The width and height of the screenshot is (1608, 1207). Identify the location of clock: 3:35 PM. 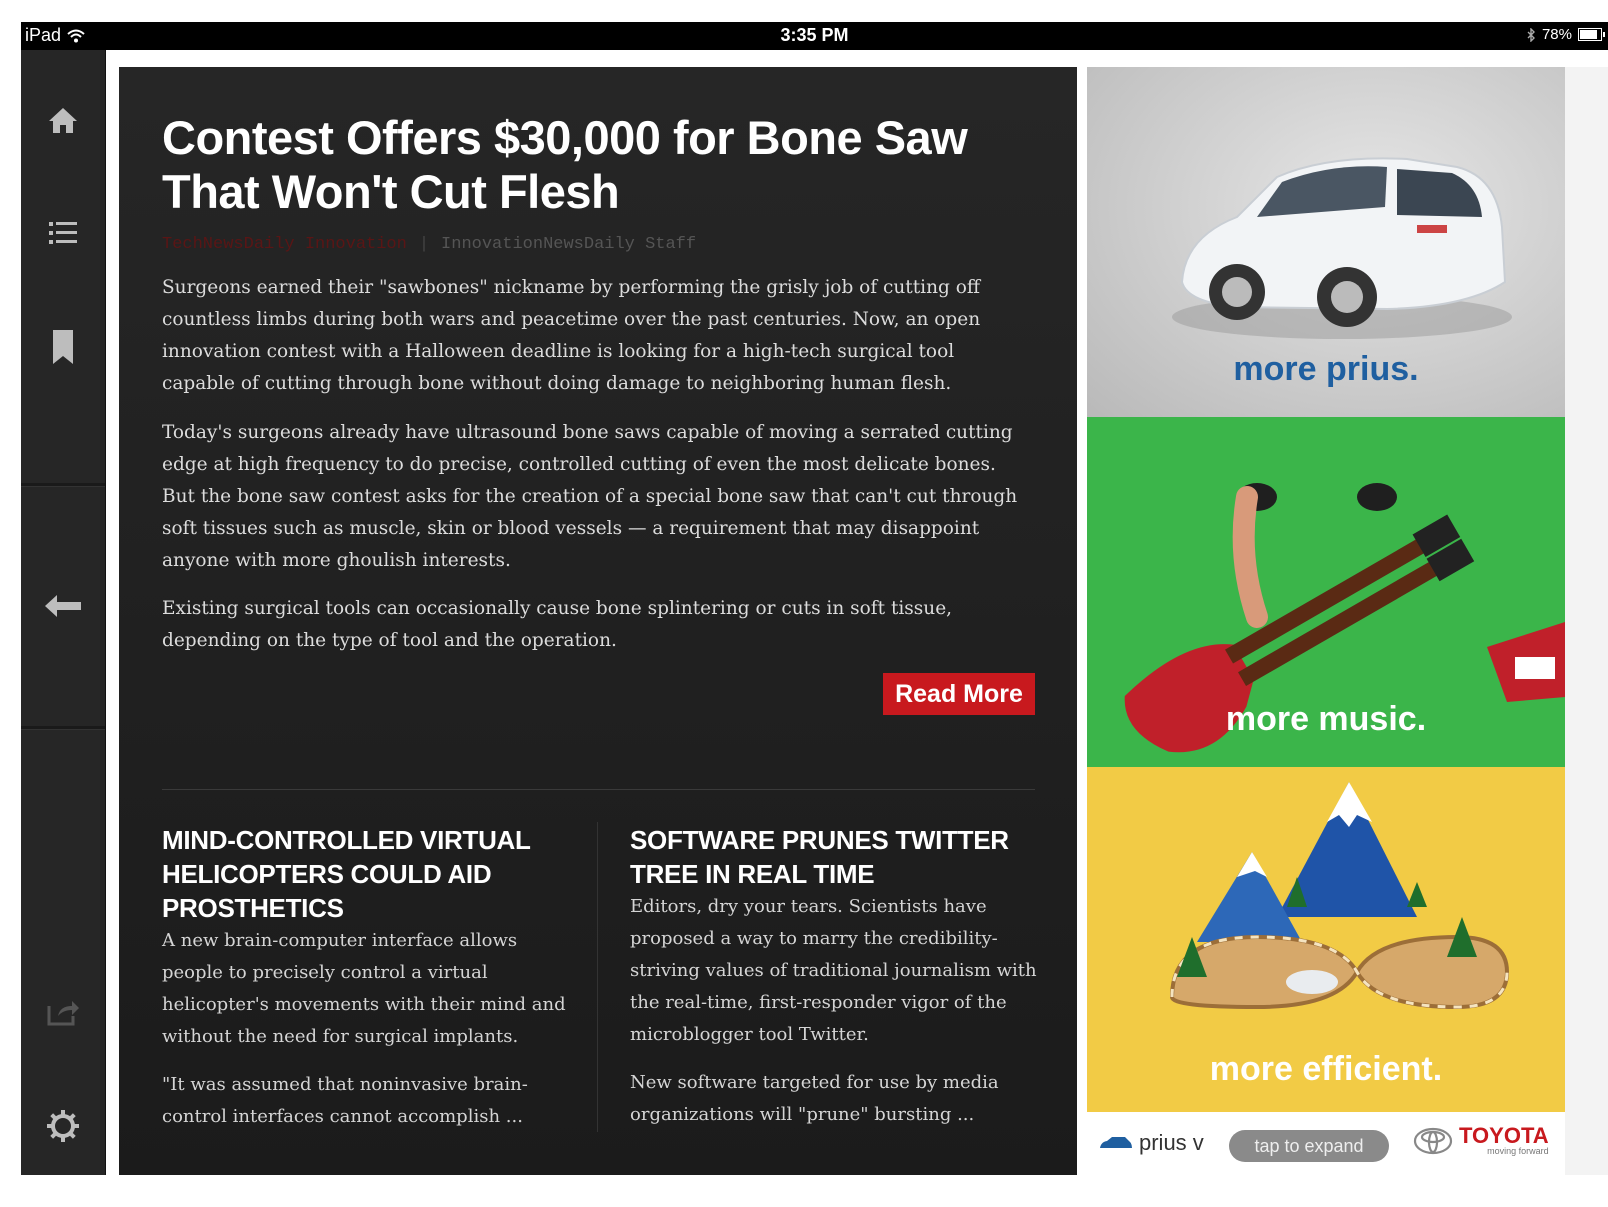
(814, 35).